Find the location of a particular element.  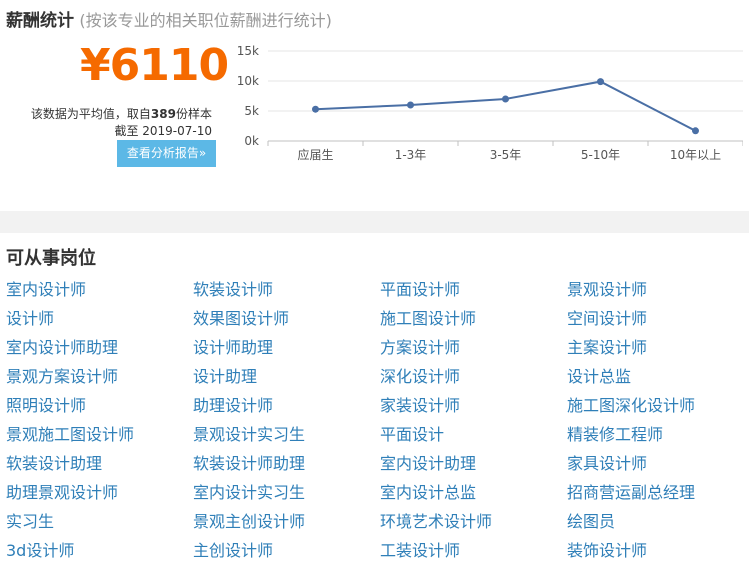

job-link: 招商营运副总经理 is located at coordinates (658, 497).